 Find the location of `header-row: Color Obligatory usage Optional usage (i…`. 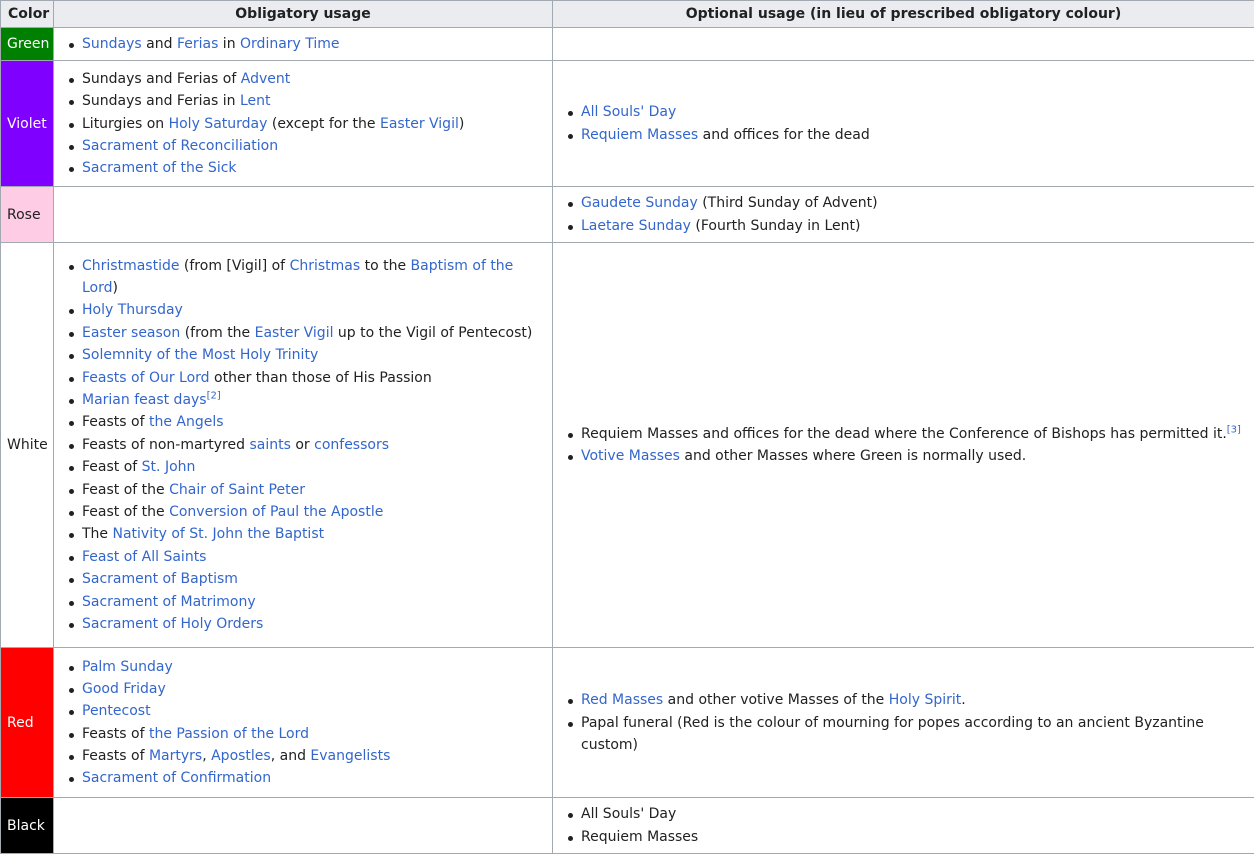

header-row: Color Obligatory usage Optional usage (i… is located at coordinates (627, 14).